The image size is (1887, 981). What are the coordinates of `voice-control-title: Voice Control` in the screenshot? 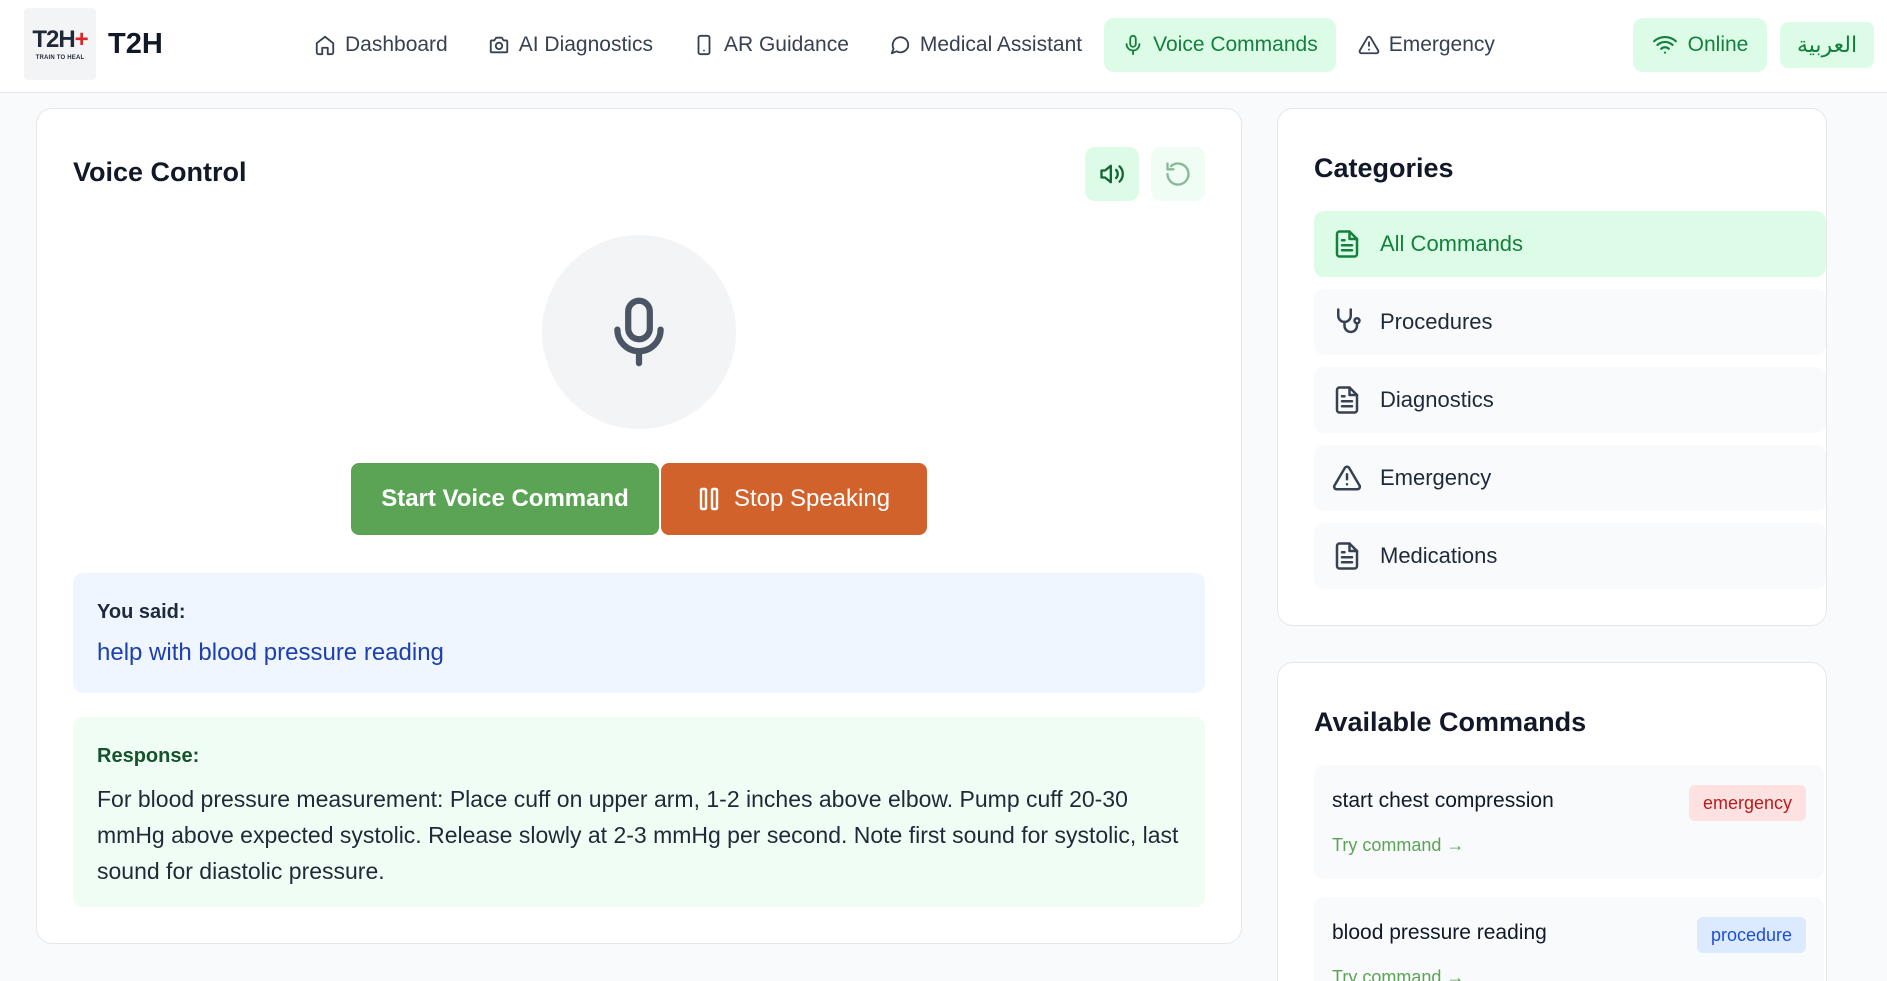 It's located at (160, 172).